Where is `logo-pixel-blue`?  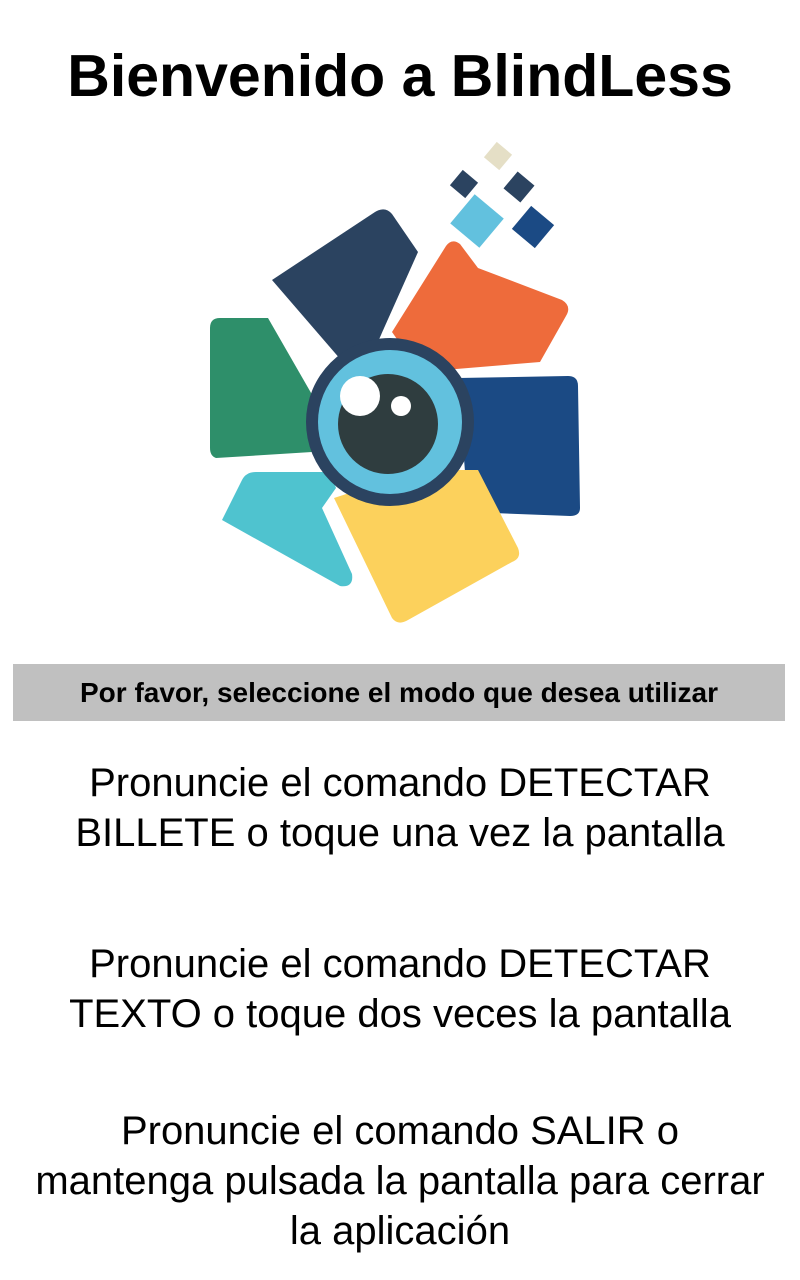 logo-pixel-blue is located at coordinates (533, 227).